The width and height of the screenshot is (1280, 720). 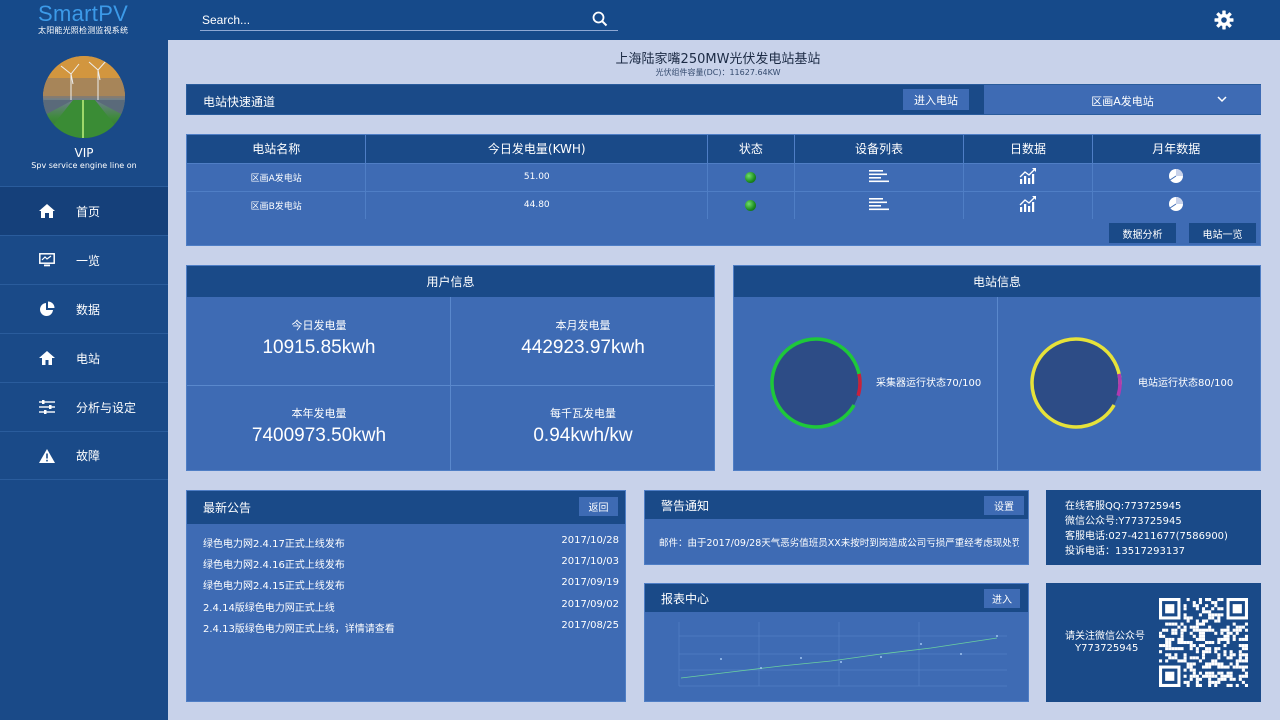 I want to click on warning-icon, so click(x=47, y=456).